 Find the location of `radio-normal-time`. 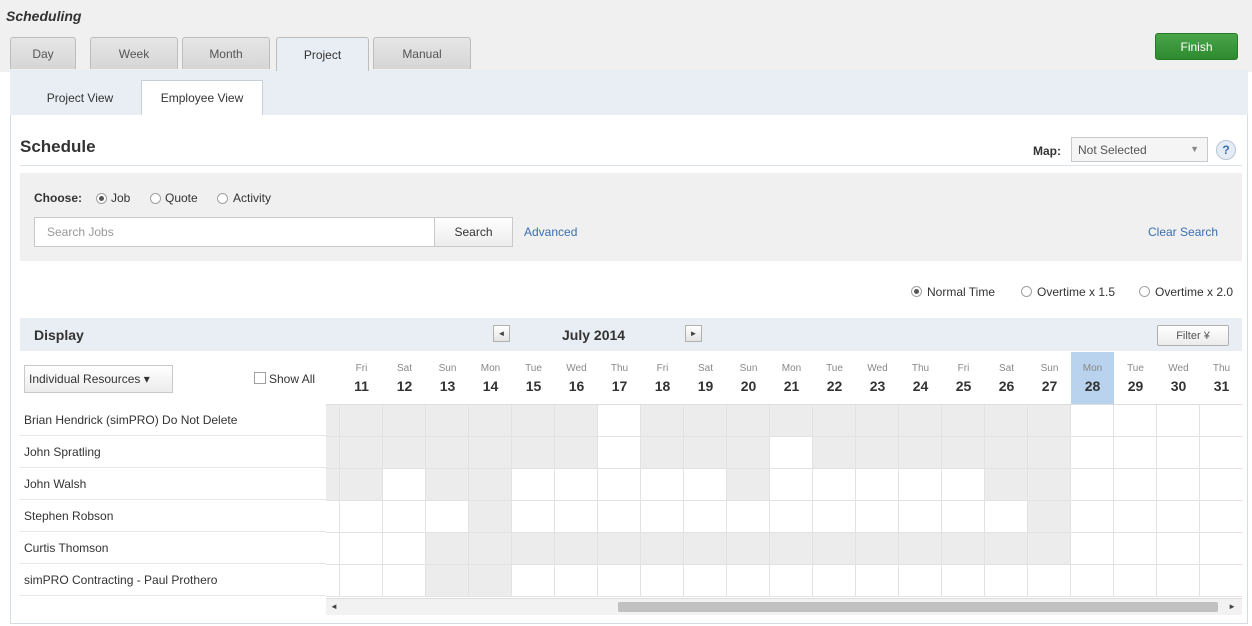

radio-normal-time is located at coordinates (916, 291).